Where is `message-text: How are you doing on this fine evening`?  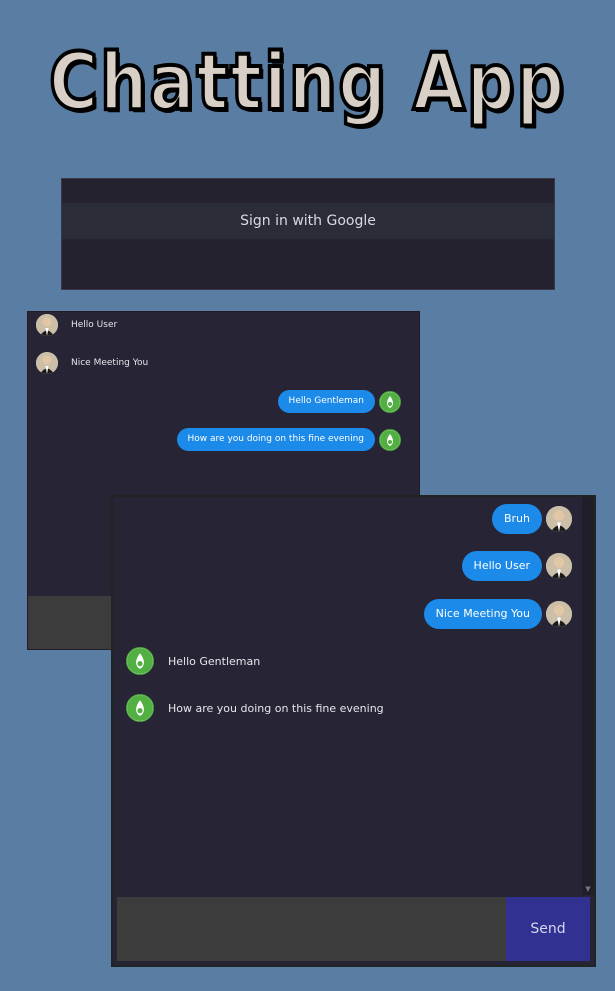 message-text: How are you doing on this fine evening is located at coordinates (276, 708).